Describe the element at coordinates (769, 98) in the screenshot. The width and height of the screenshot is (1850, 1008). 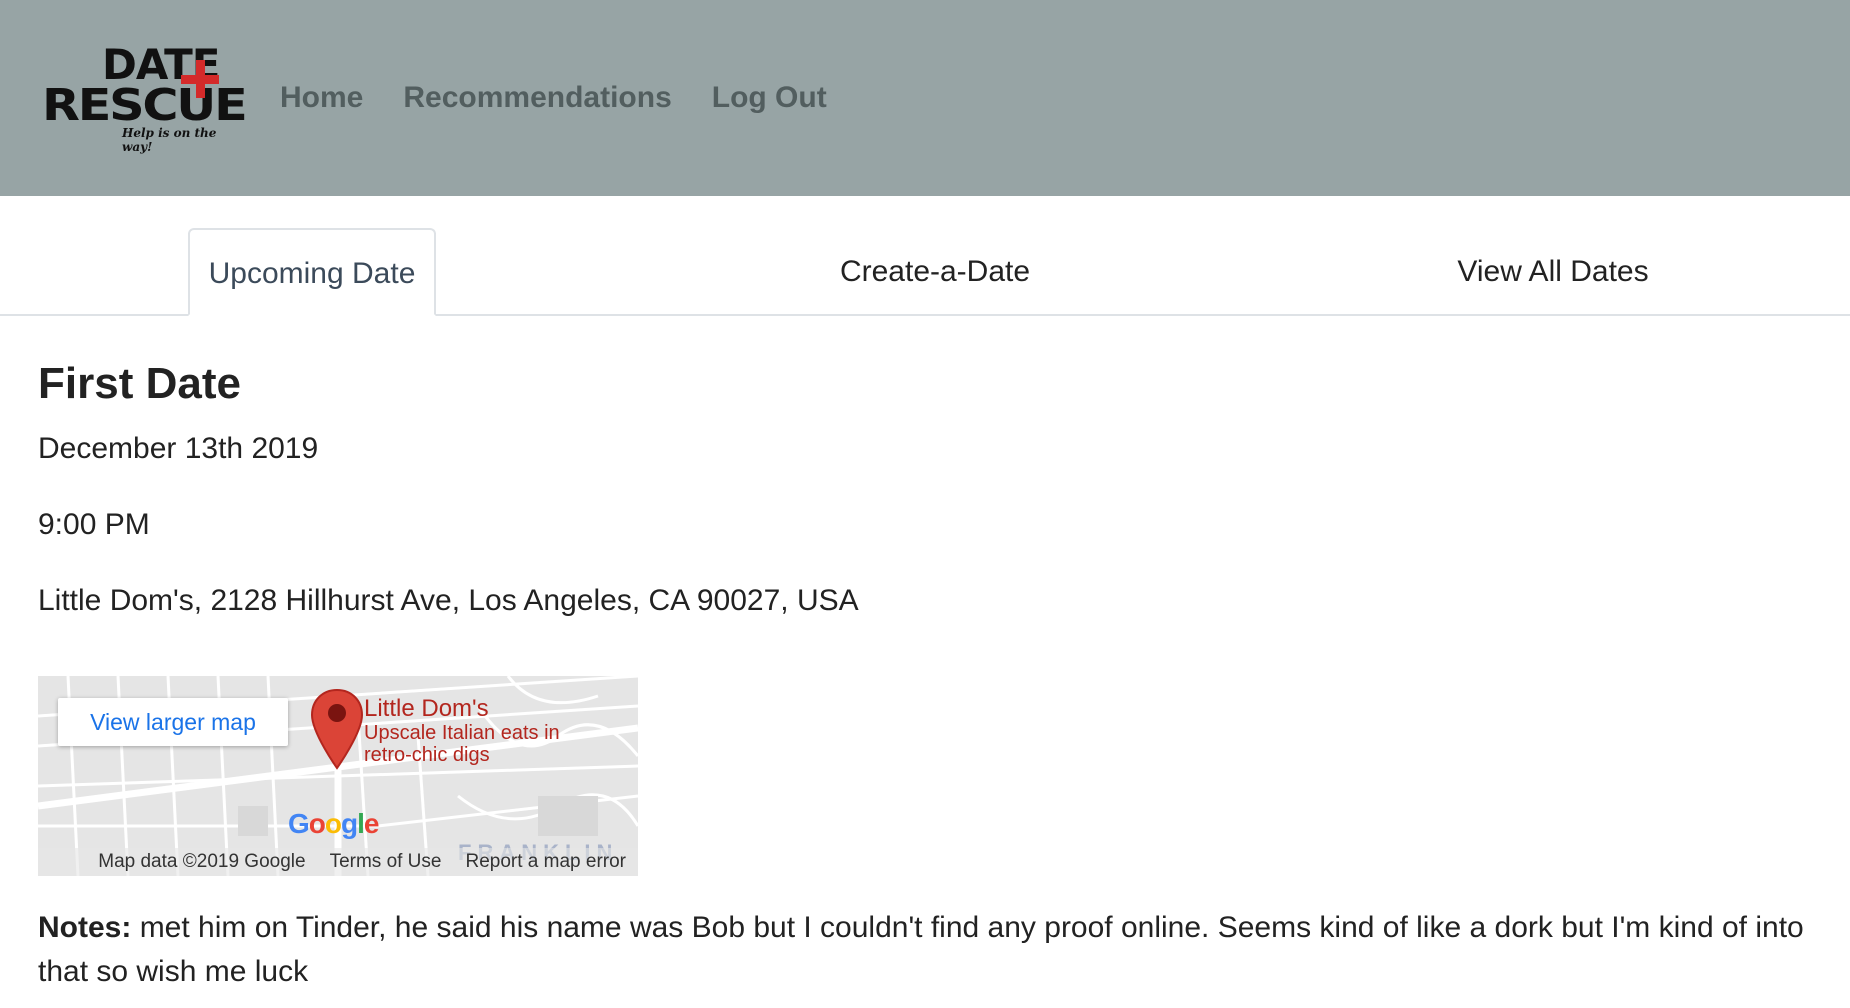
I see `nav-logout-link: Log Out` at that location.